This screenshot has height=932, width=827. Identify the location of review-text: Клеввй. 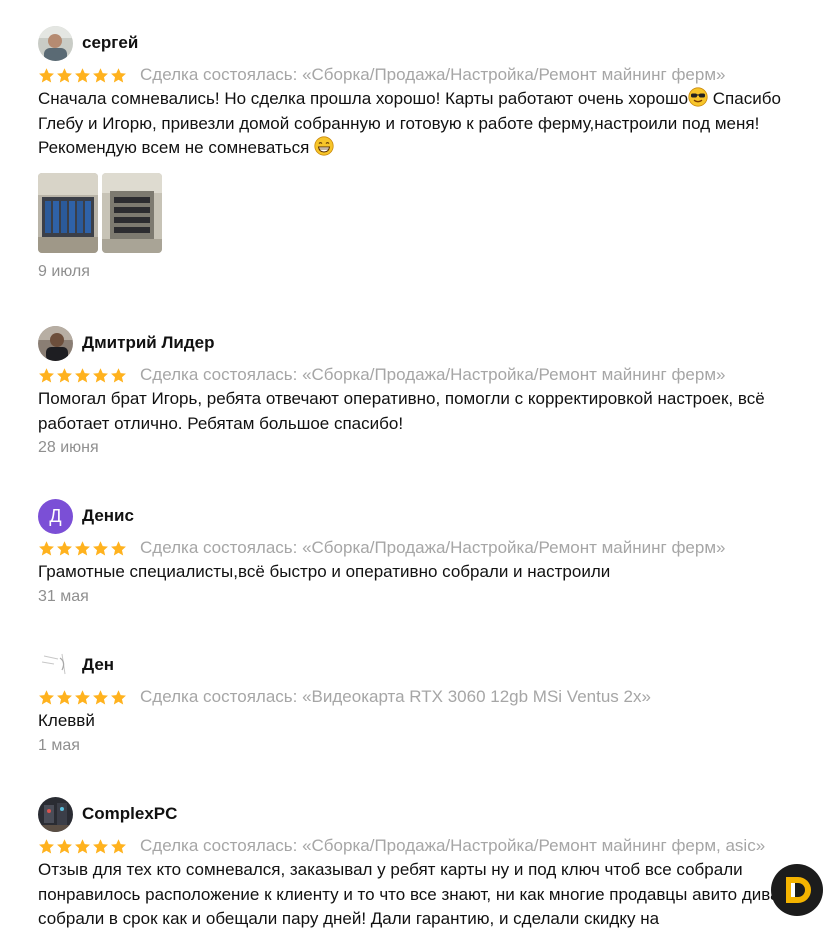
(66, 720).